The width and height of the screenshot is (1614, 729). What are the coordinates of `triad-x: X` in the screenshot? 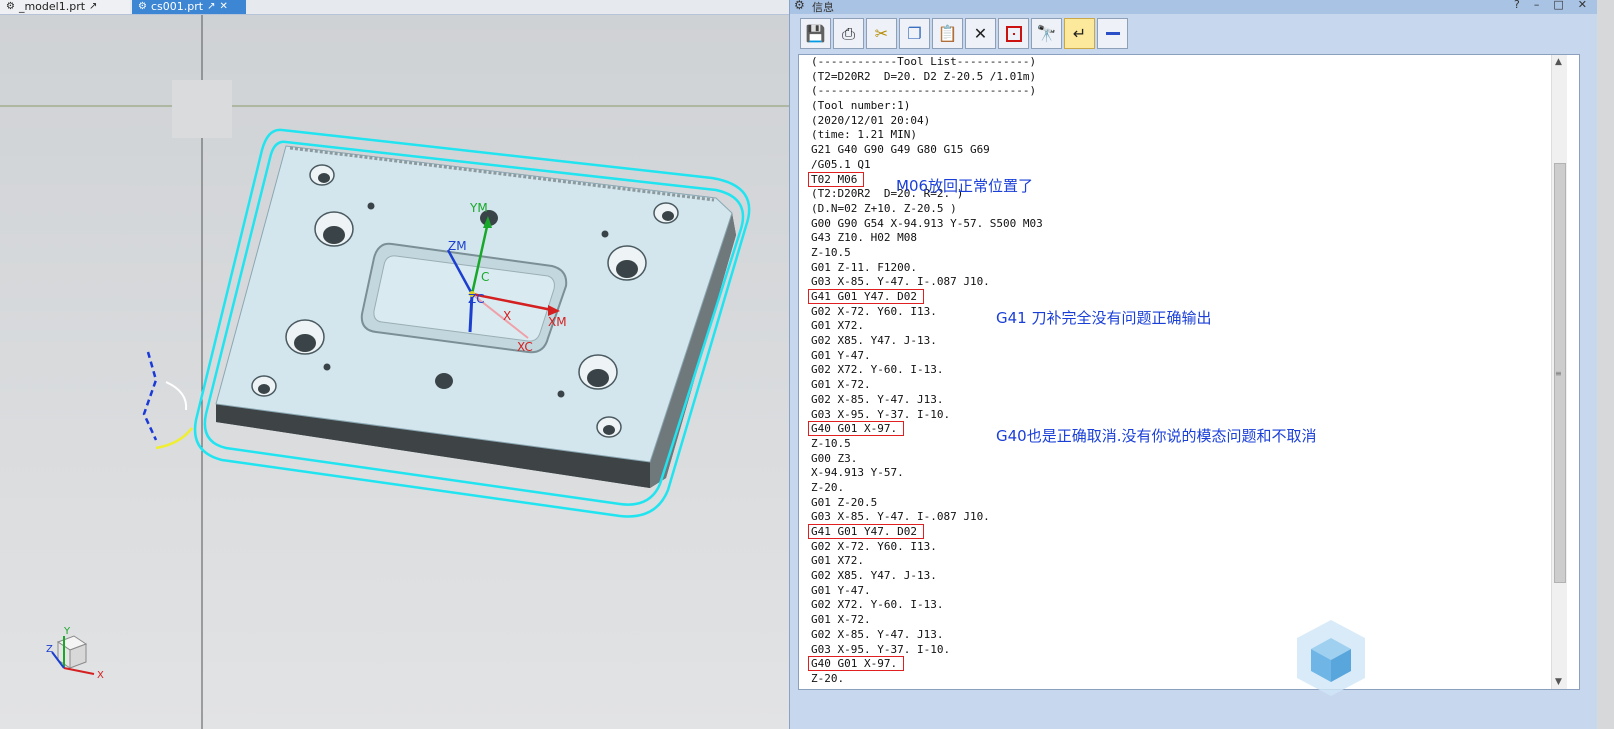 It's located at (100, 675).